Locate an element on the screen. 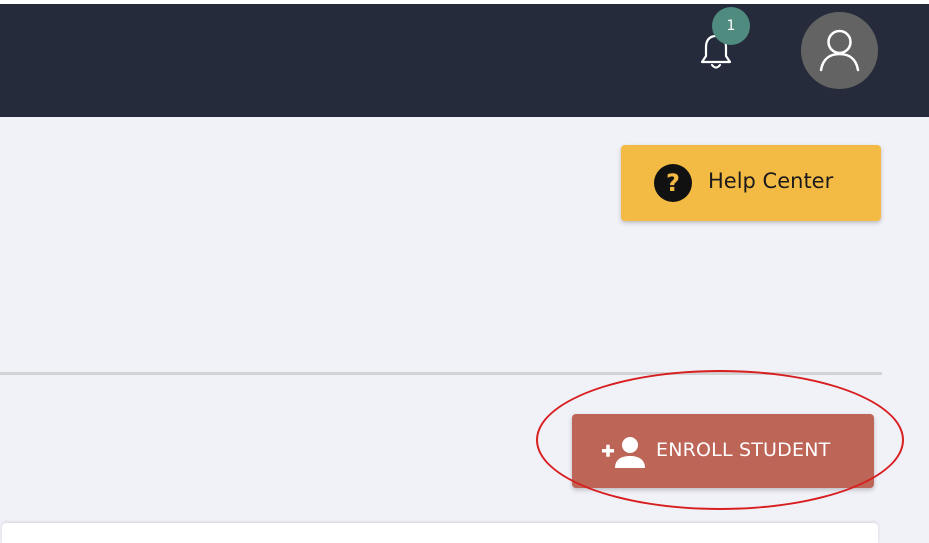 This screenshot has height=543, width=929. avatar is located at coordinates (839, 50).